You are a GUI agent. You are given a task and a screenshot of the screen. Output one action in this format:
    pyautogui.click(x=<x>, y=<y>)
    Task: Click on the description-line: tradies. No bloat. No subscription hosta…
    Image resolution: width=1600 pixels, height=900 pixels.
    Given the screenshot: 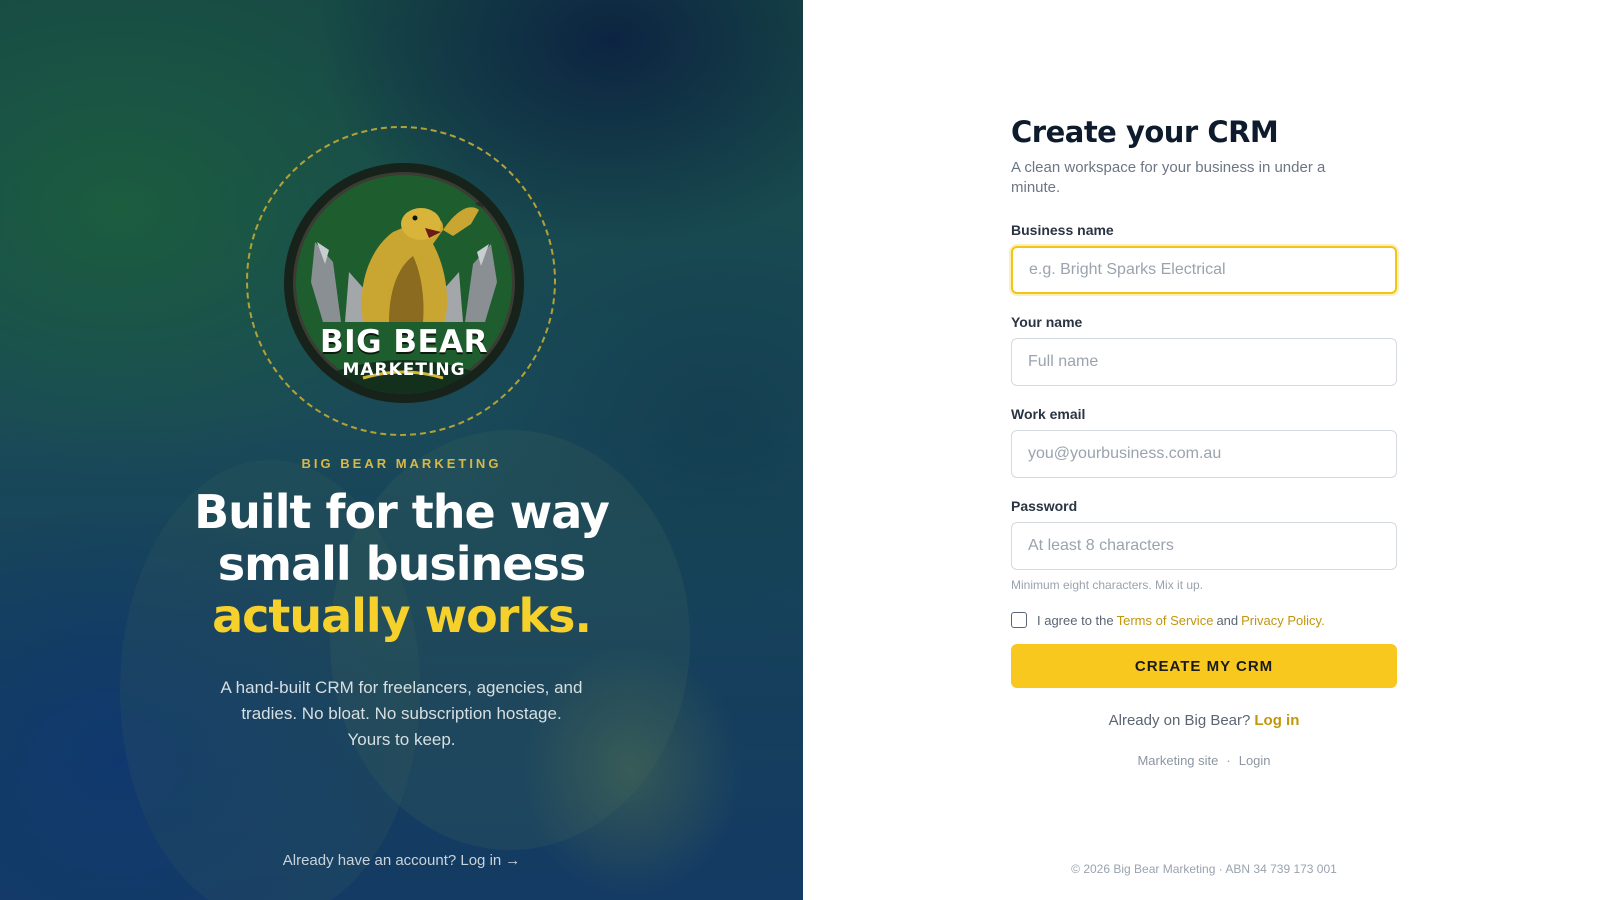 What is the action you would take?
    pyautogui.click(x=401, y=713)
    